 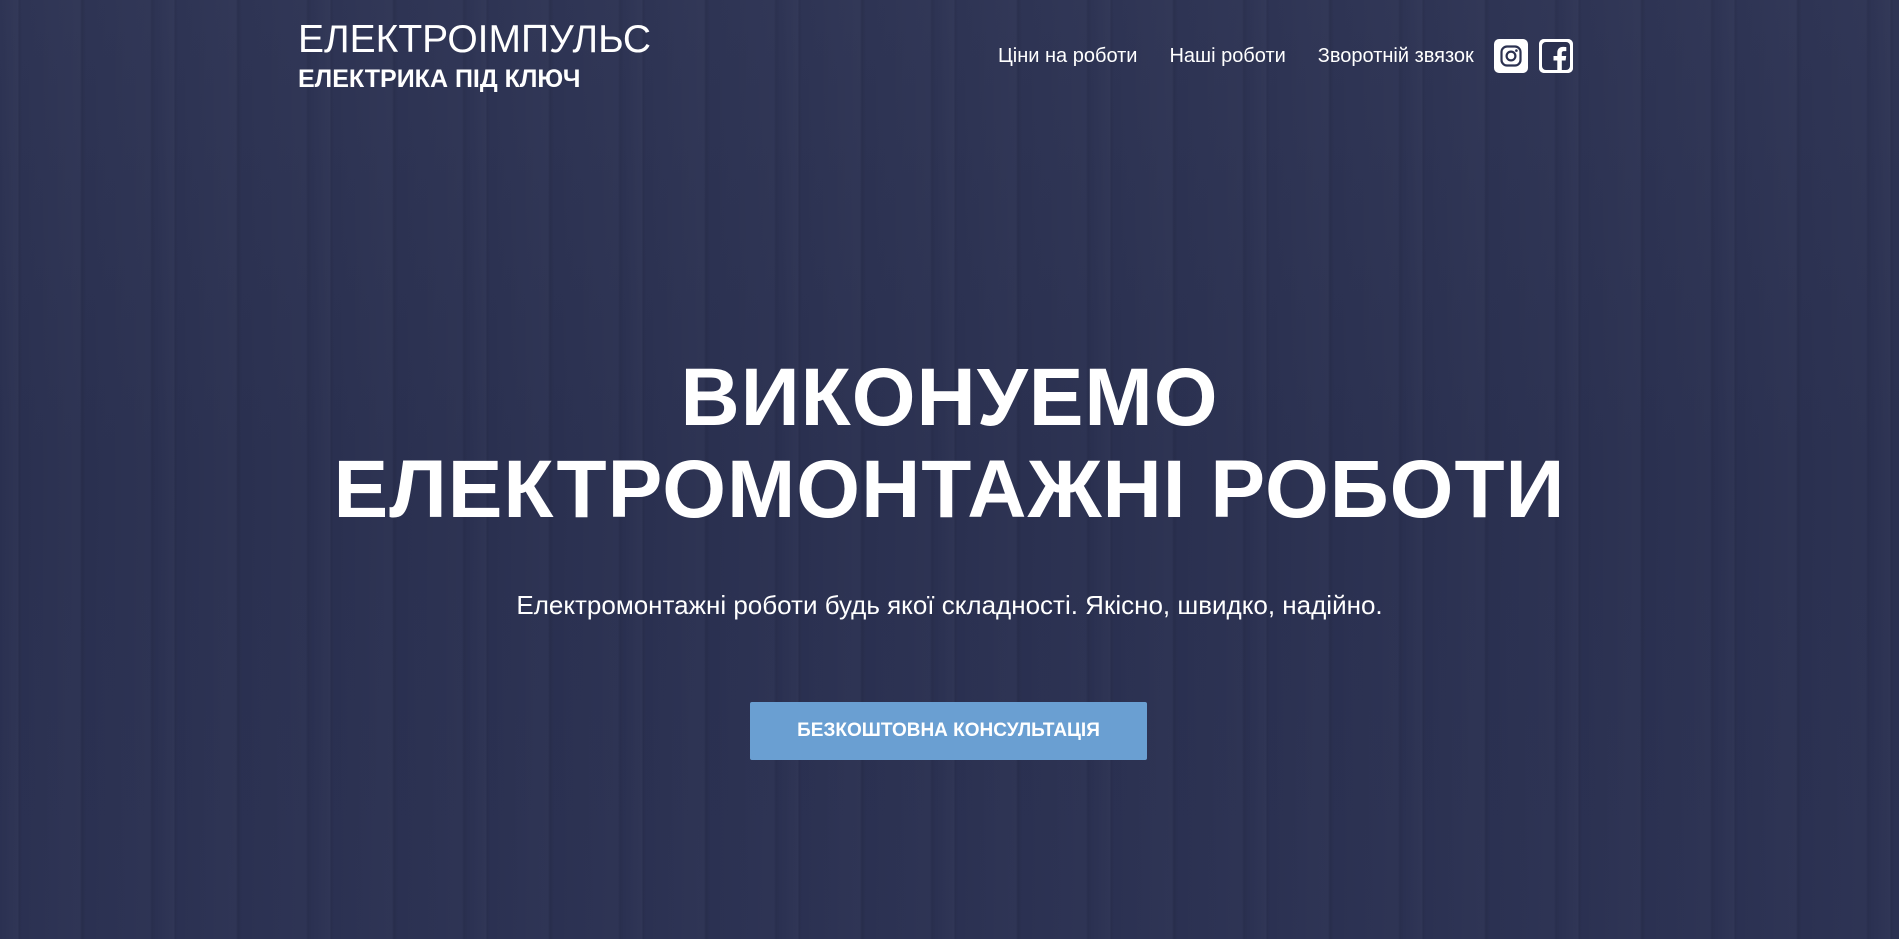 I want to click on hero-headline-line1: ВИКОНУЕМО, so click(x=949, y=397).